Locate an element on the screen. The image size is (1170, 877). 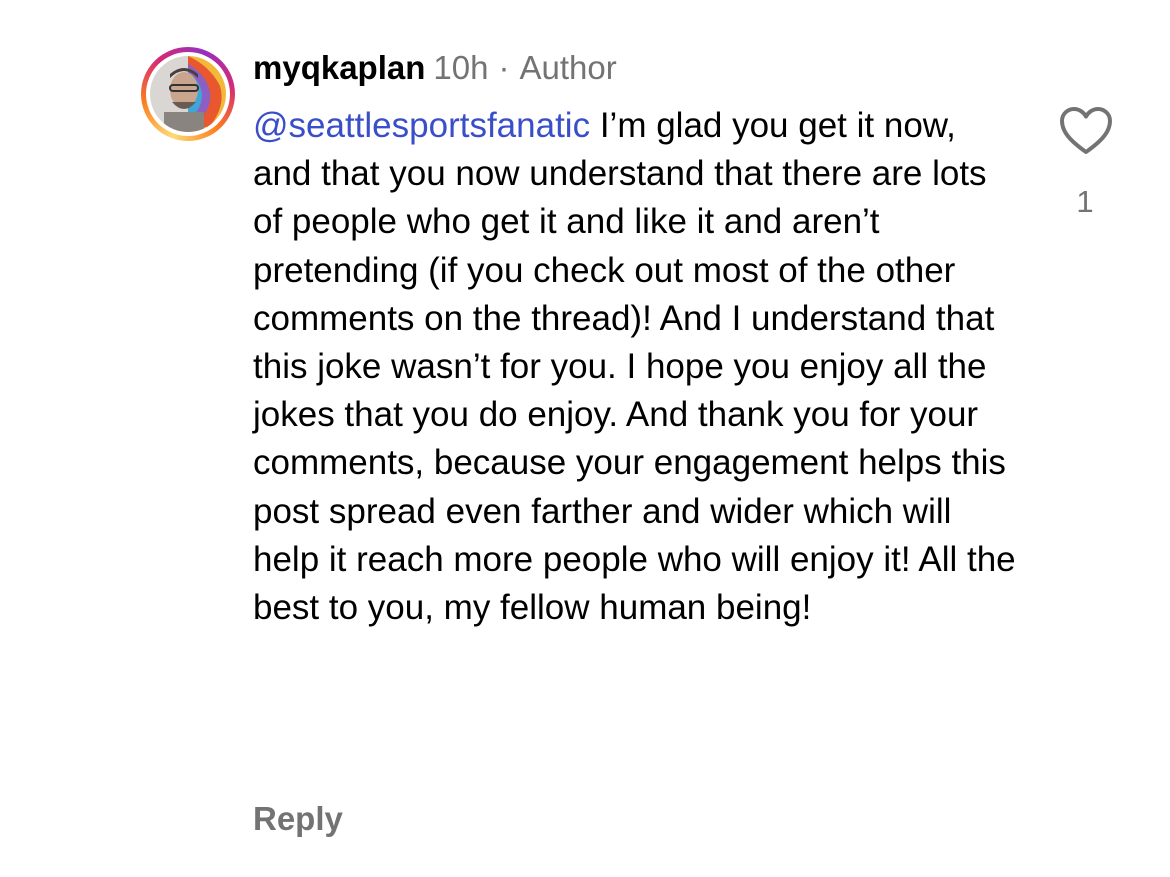
reply-button: Reply is located at coordinates (298, 819).